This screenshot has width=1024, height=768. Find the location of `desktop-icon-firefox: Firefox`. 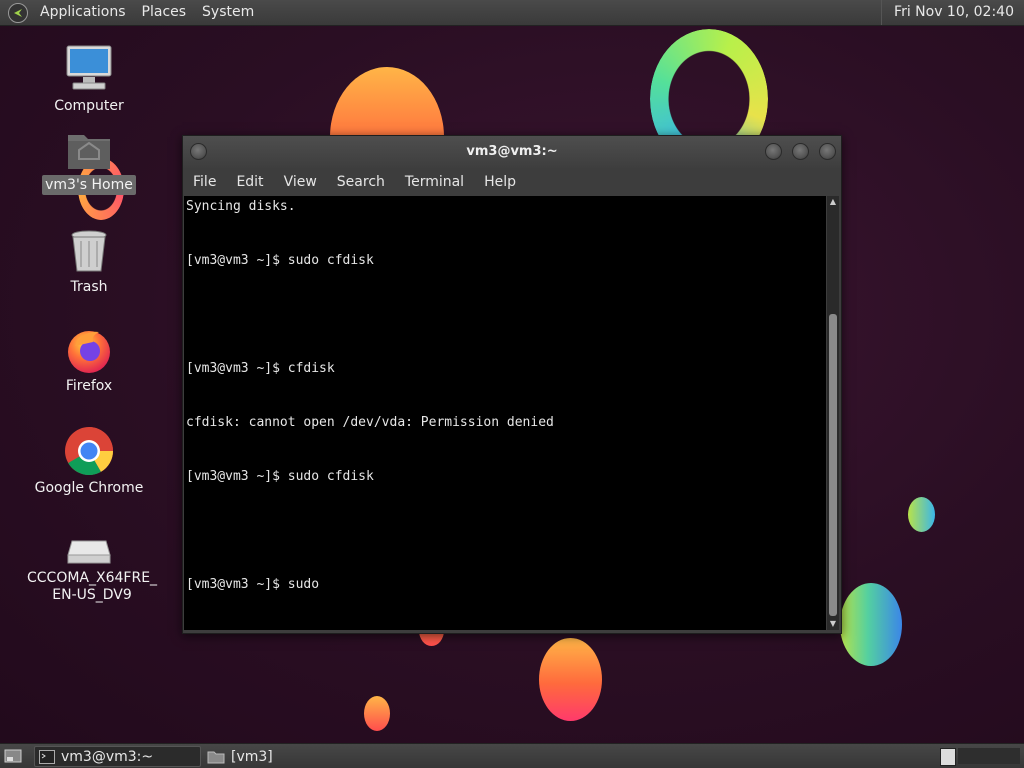

desktop-icon-firefox: Firefox is located at coordinates (89, 361).